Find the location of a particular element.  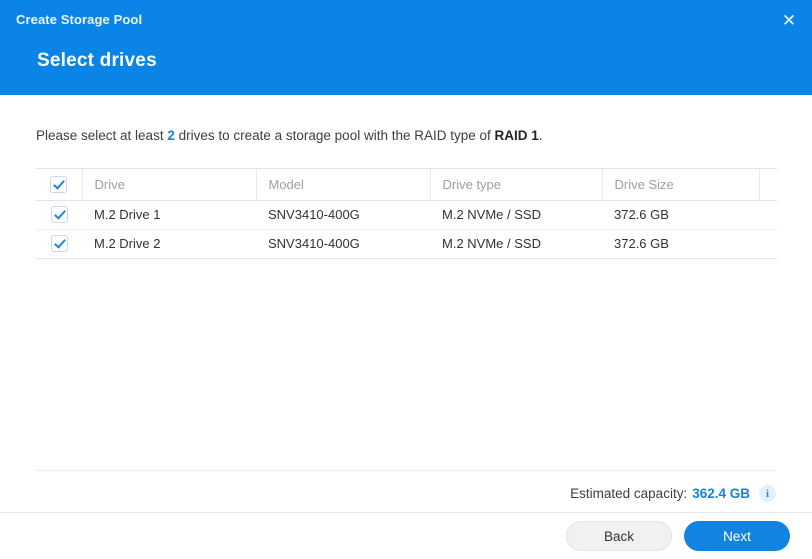

drive-table-head: Drive Model Drive type Drive Size is located at coordinates (406, 184).